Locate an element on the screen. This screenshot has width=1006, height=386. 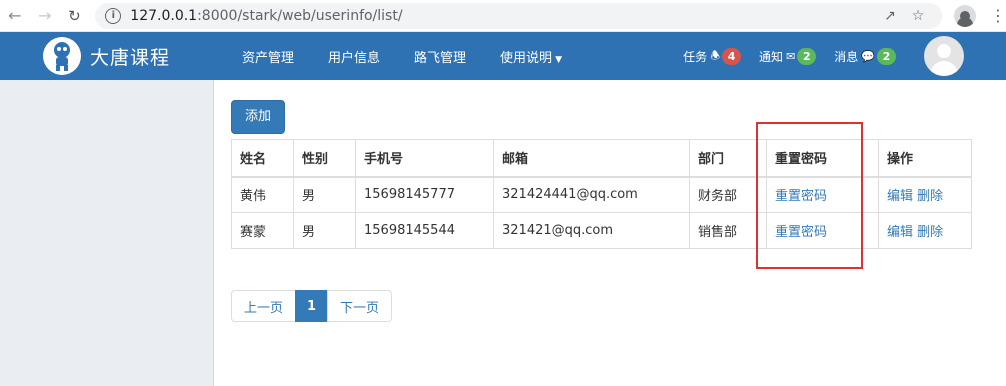
forward-arrow-icon: → is located at coordinates (45, 16).